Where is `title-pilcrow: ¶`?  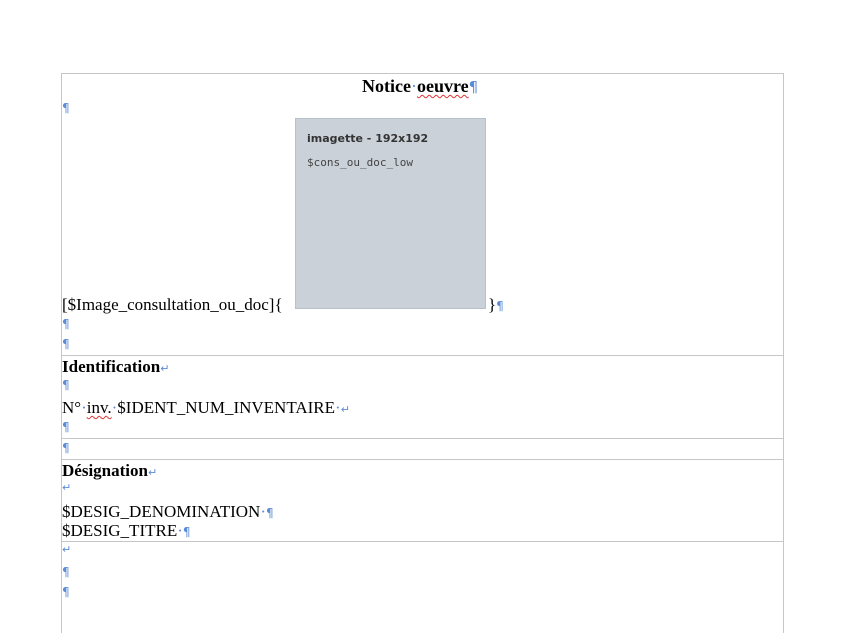 title-pilcrow: ¶ is located at coordinates (473, 87).